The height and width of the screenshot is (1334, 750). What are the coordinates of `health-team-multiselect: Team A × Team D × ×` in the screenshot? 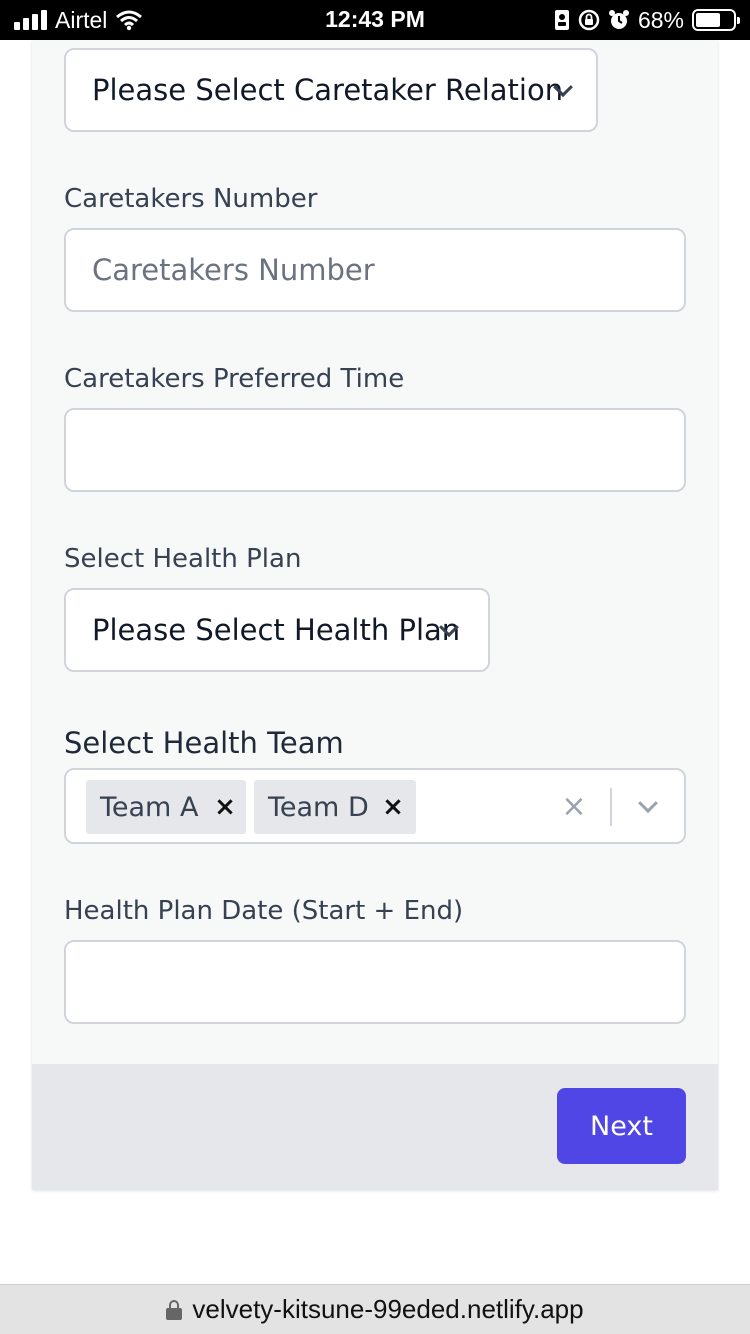 It's located at (375, 806).